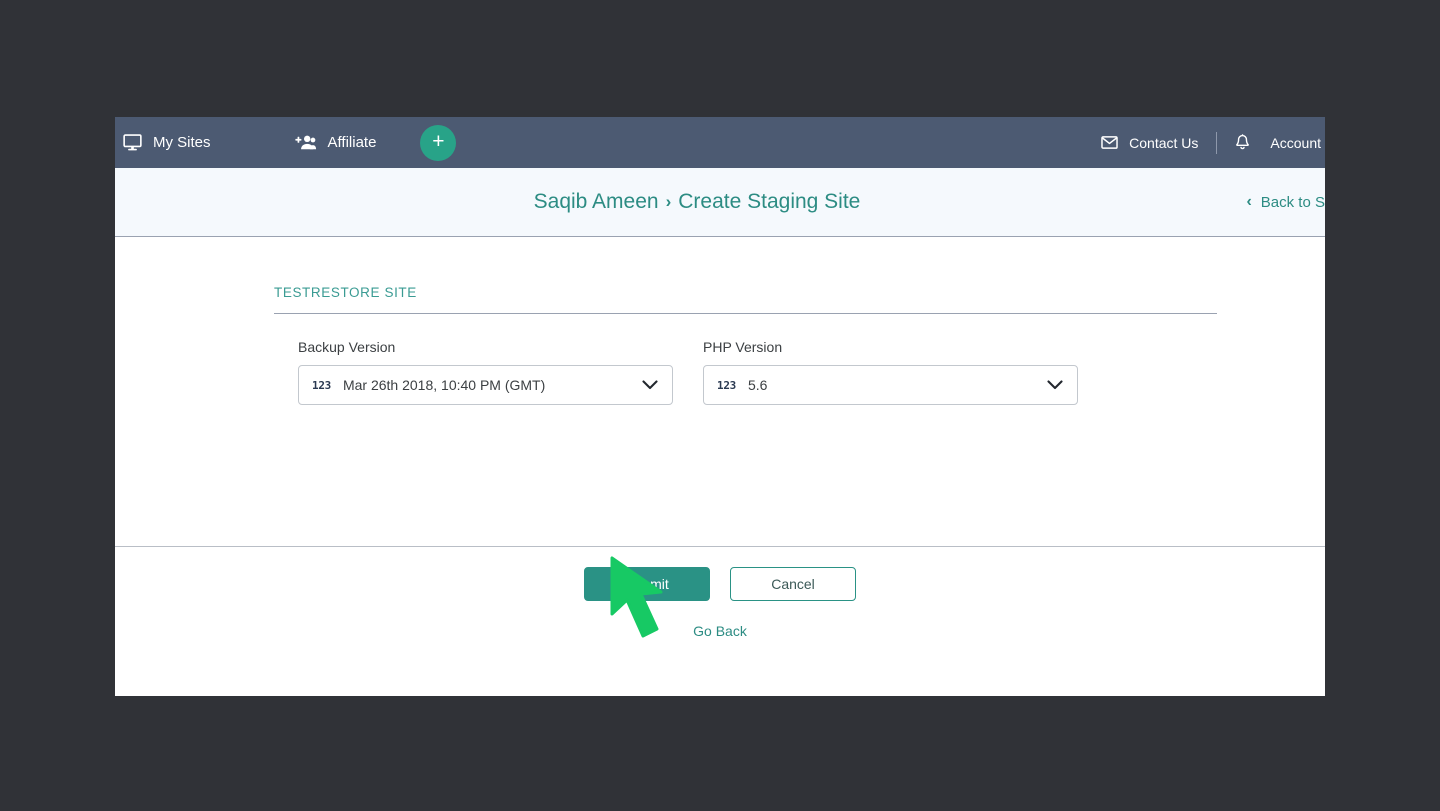  I want to click on monitor-icon, so click(132, 142).